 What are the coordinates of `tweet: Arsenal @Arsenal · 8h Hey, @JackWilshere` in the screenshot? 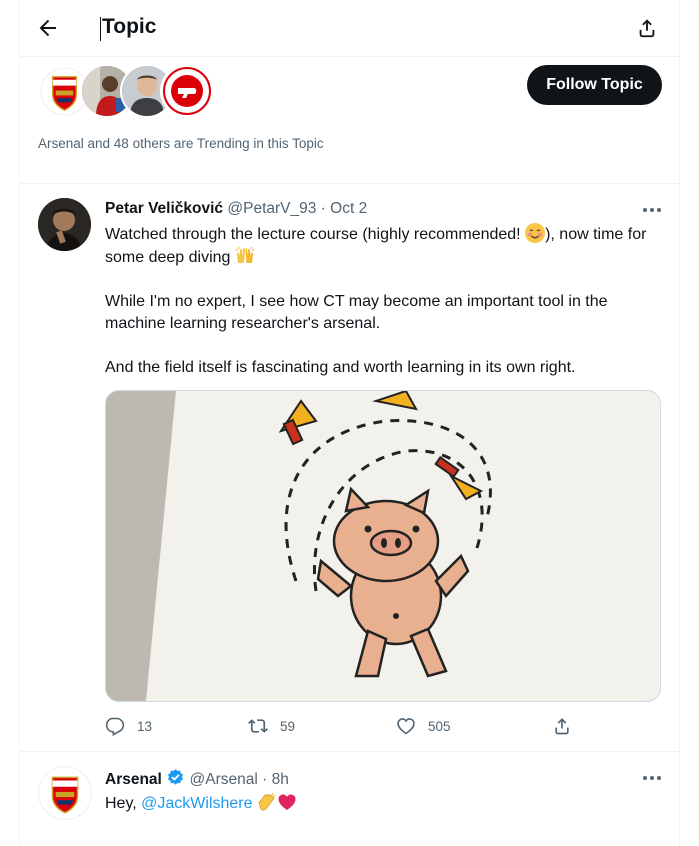 It's located at (349, 799).